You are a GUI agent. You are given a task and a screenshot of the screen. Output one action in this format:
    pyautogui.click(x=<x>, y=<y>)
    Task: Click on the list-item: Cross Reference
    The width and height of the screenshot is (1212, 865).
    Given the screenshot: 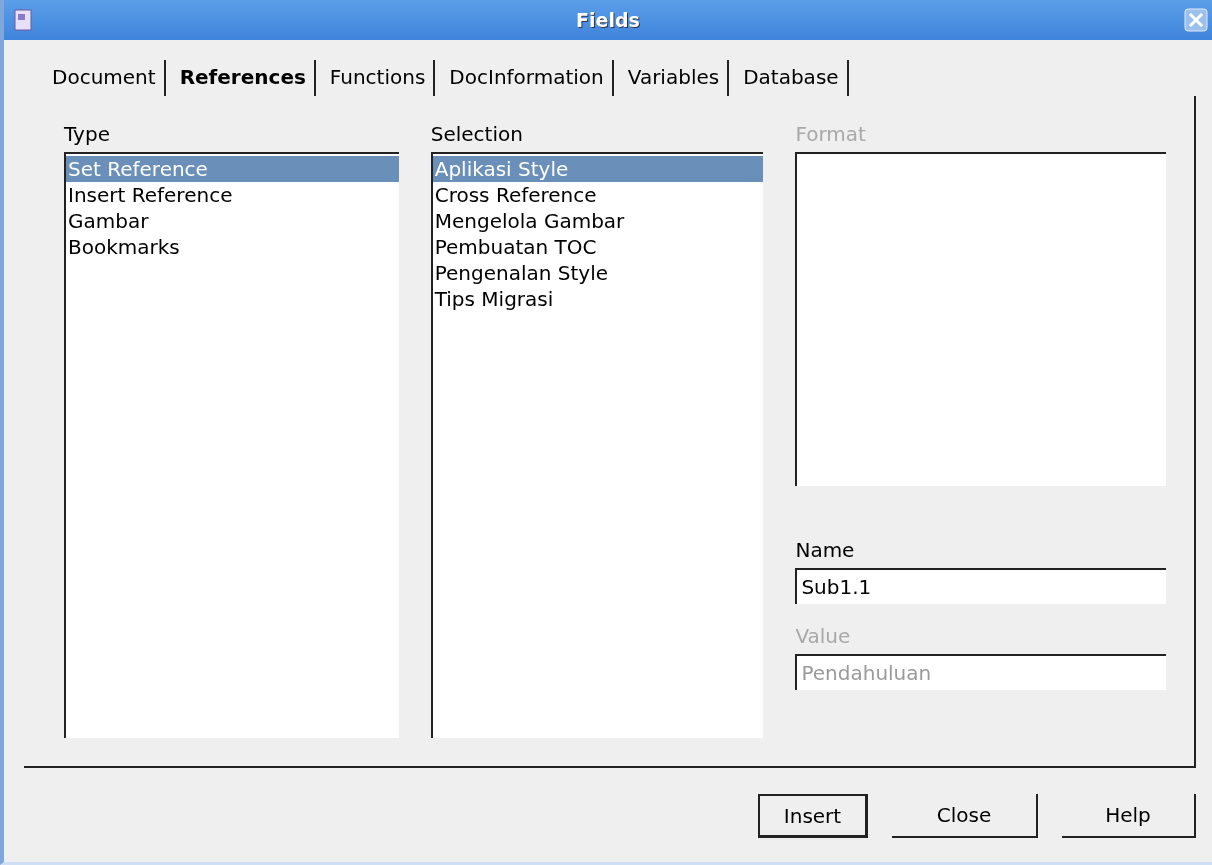 What is the action you would take?
    pyautogui.click(x=598, y=194)
    